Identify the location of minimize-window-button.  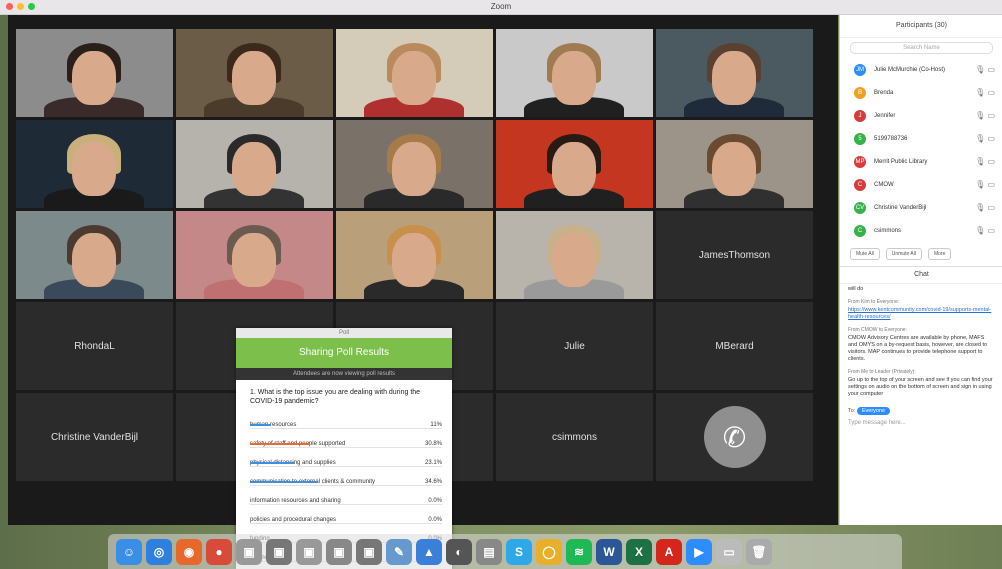
(20, 6).